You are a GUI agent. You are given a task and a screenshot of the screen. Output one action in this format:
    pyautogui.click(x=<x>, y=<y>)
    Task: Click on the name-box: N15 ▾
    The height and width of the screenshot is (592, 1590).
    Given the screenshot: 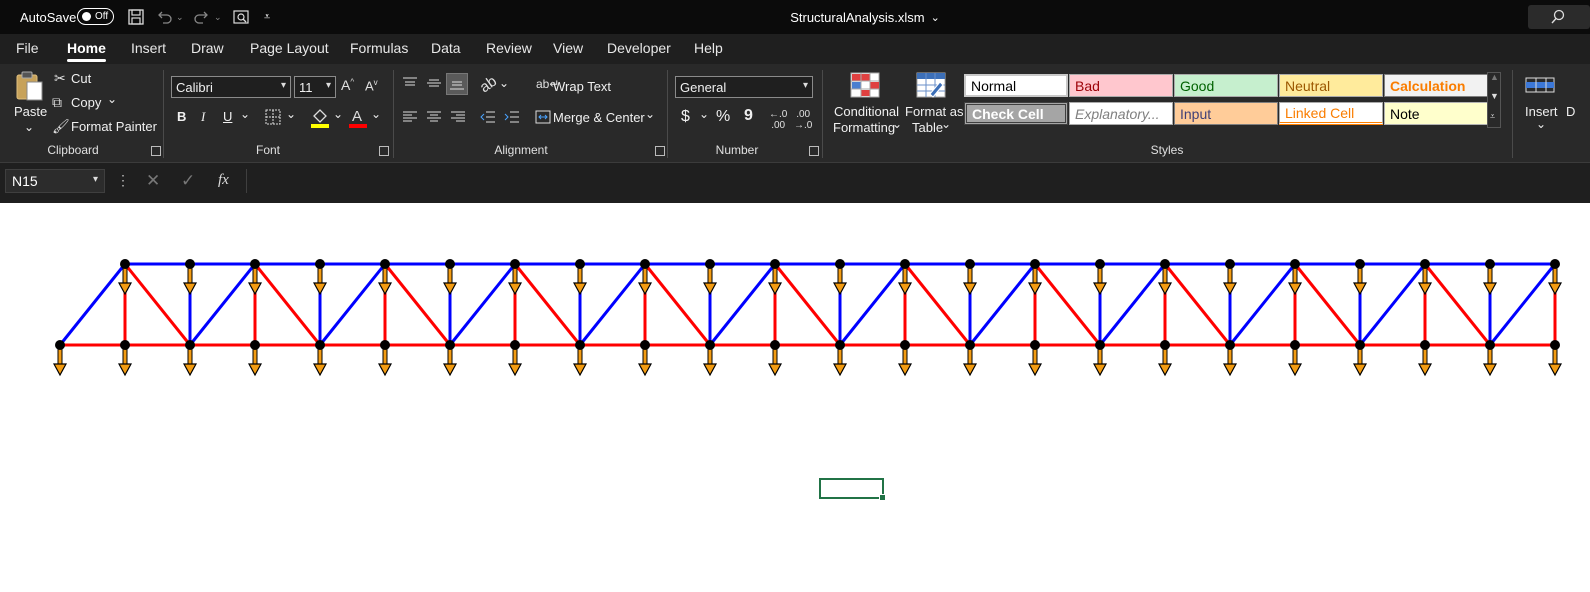 What is the action you would take?
    pyautogui.click(x=55, y=181)
    